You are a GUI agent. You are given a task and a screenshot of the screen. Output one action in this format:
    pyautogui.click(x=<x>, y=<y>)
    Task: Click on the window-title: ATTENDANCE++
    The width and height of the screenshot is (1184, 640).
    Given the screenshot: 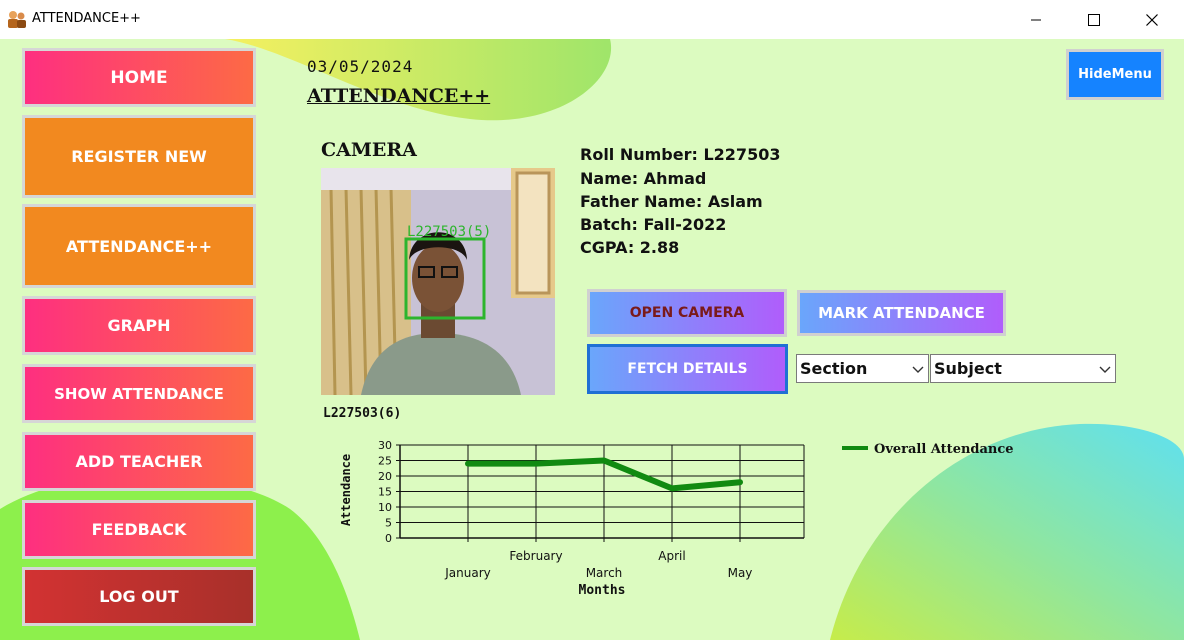 What is the action you would take?
    pyautogui.click(x=86, y=18)
    